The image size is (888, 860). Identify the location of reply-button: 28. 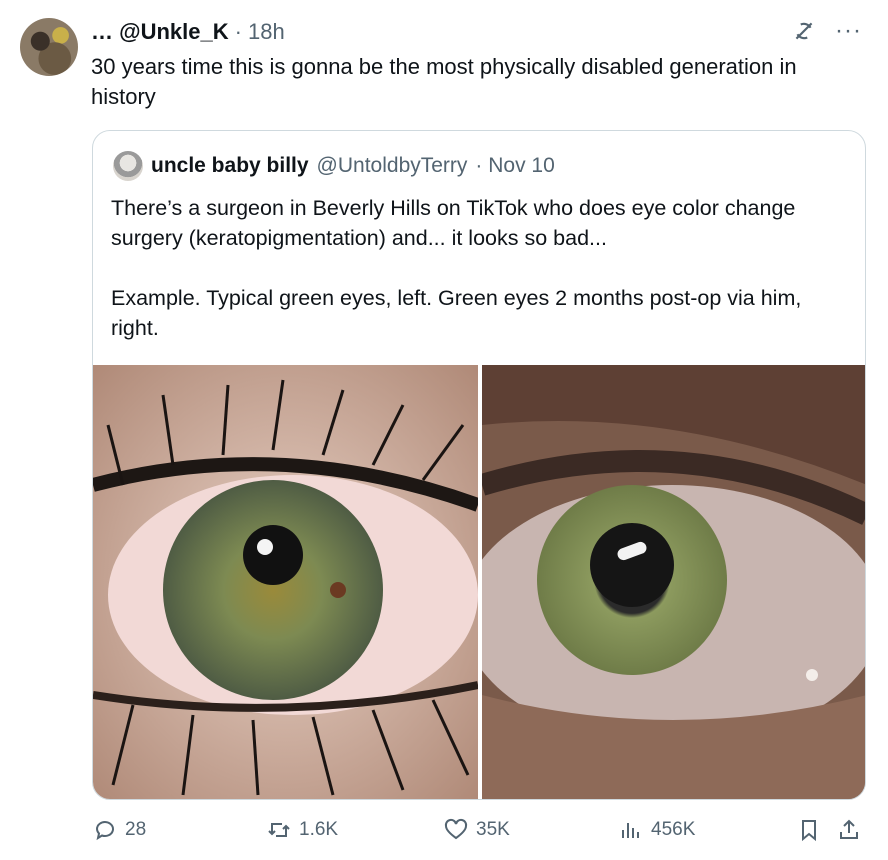
(119, 830).